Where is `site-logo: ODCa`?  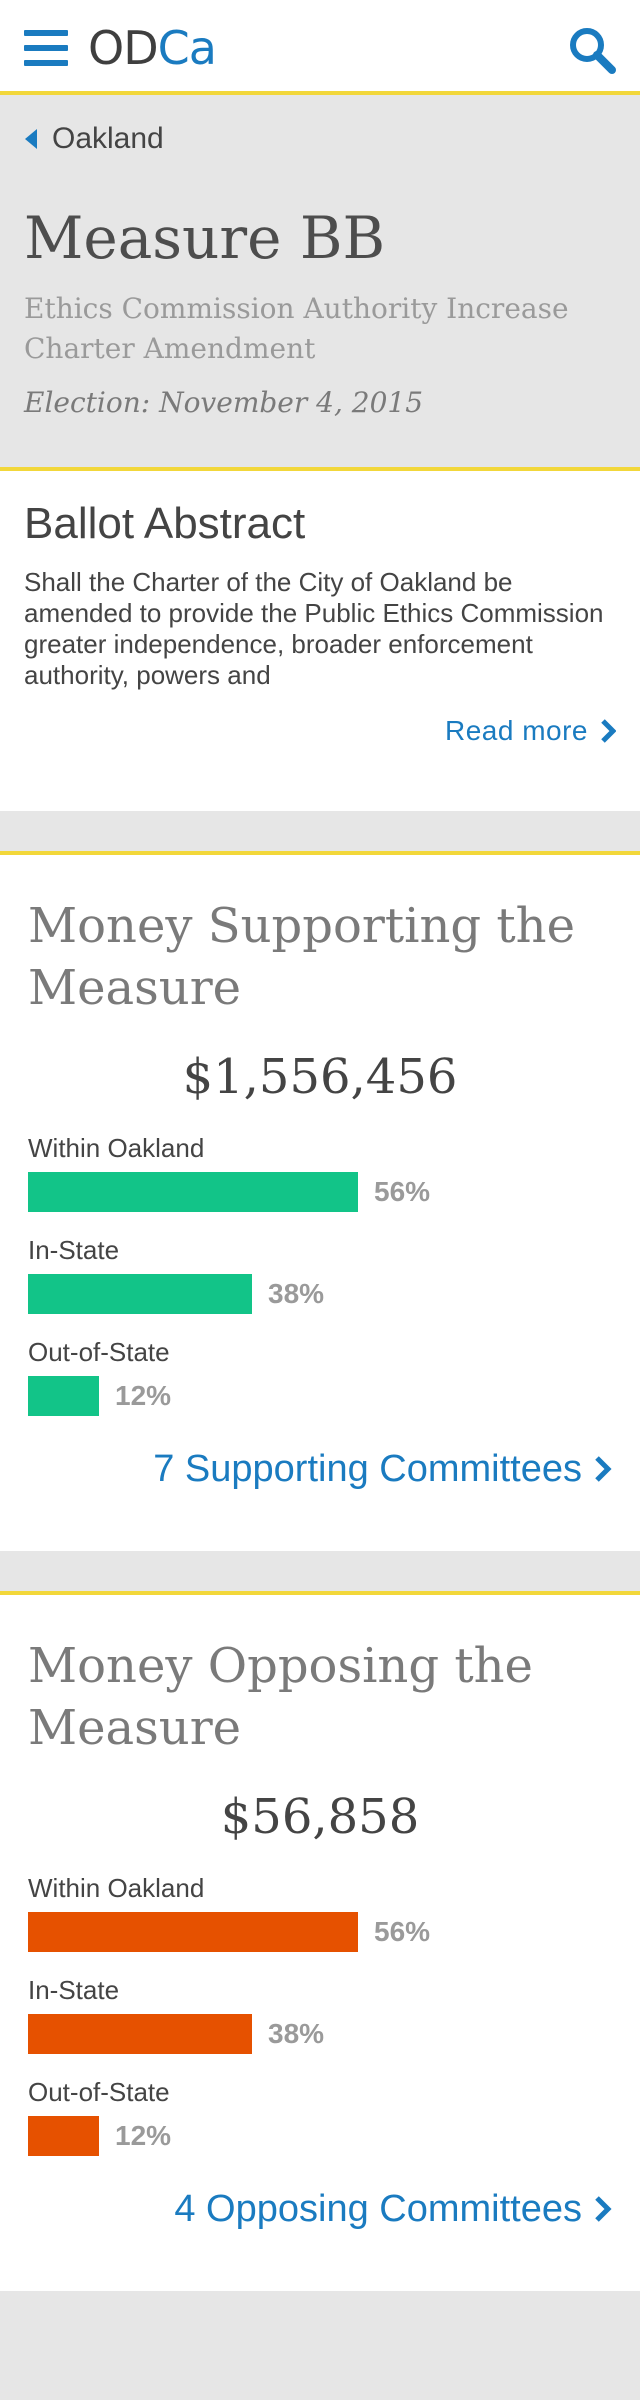
site-logo: ODCa is located at coordinates (152, 48).